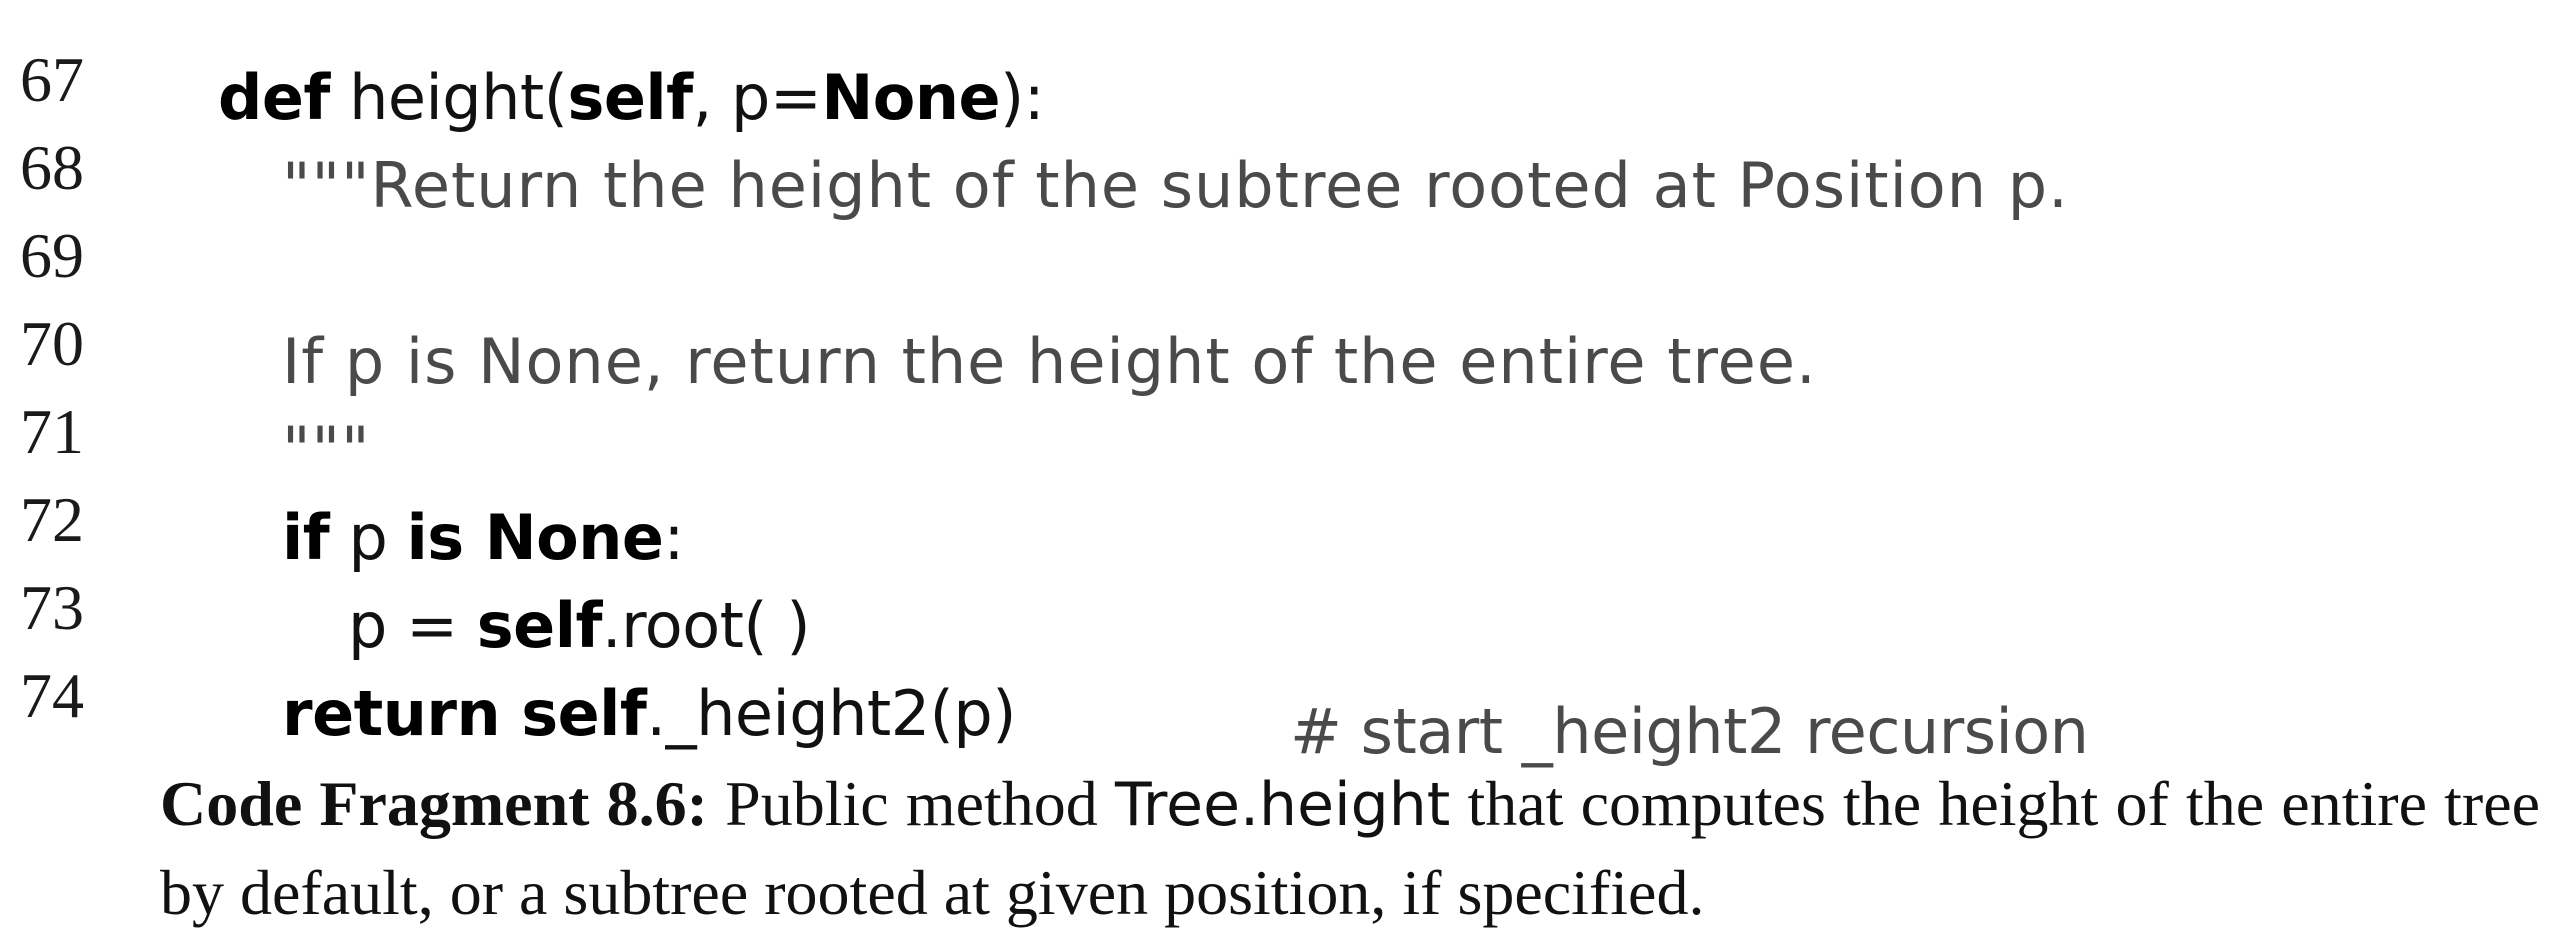 The height and width of the screenshot is (948, 2572). I want to click on caption-text: Public method, so click(911, 803).